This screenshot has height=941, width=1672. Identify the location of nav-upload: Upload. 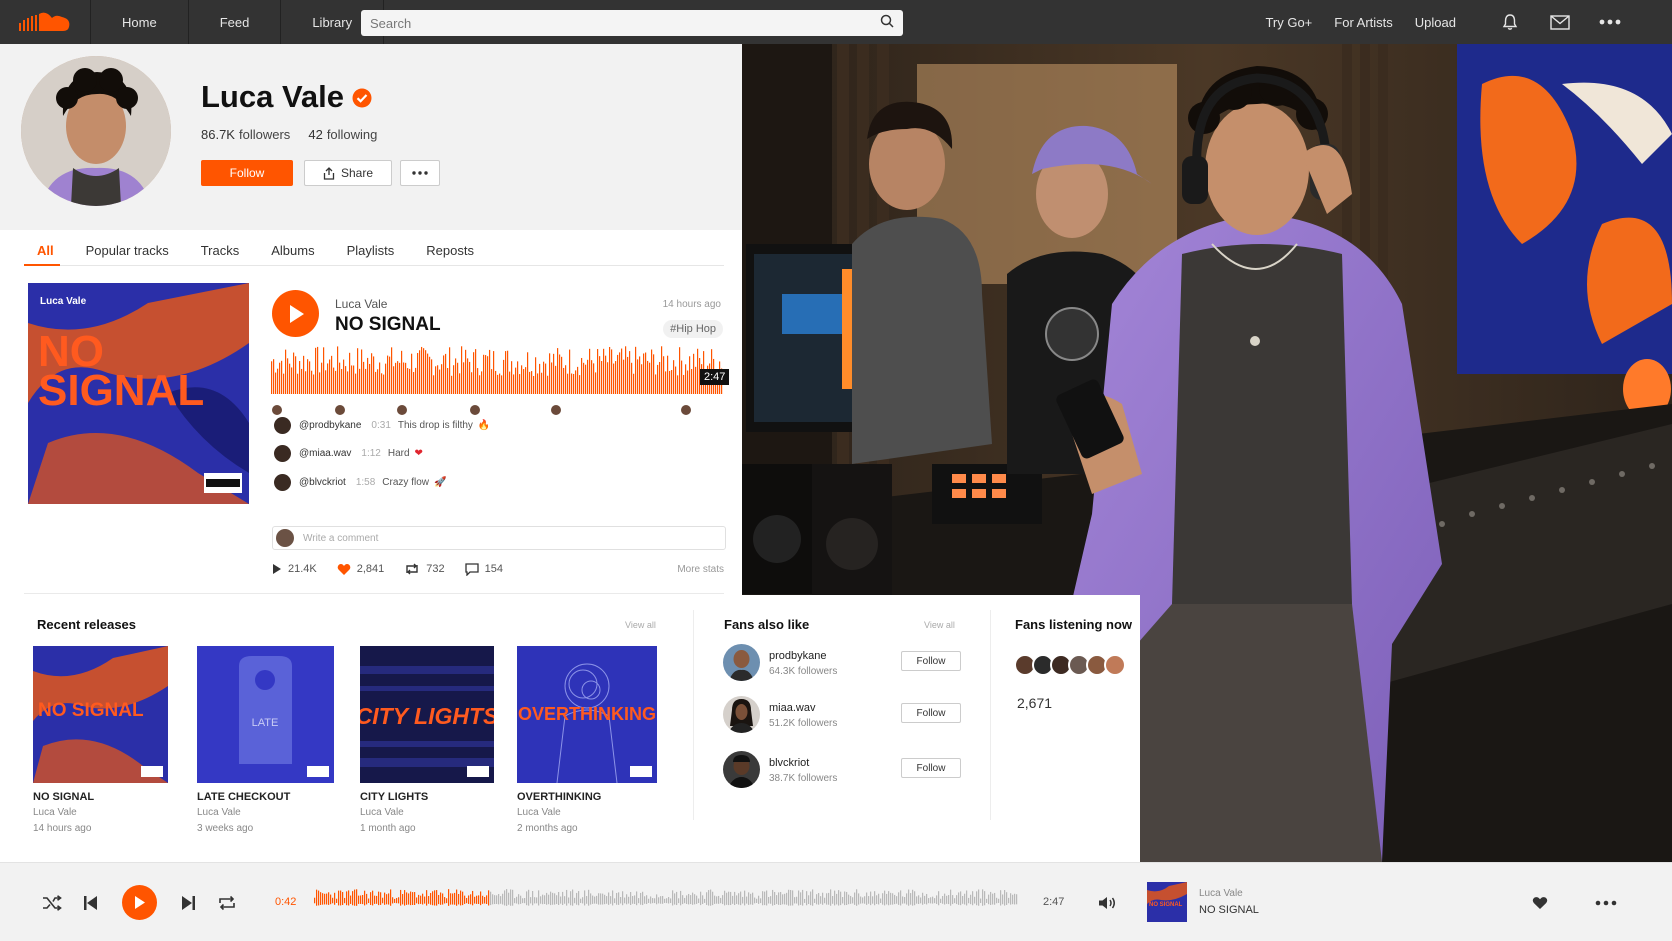
(1435, 22).